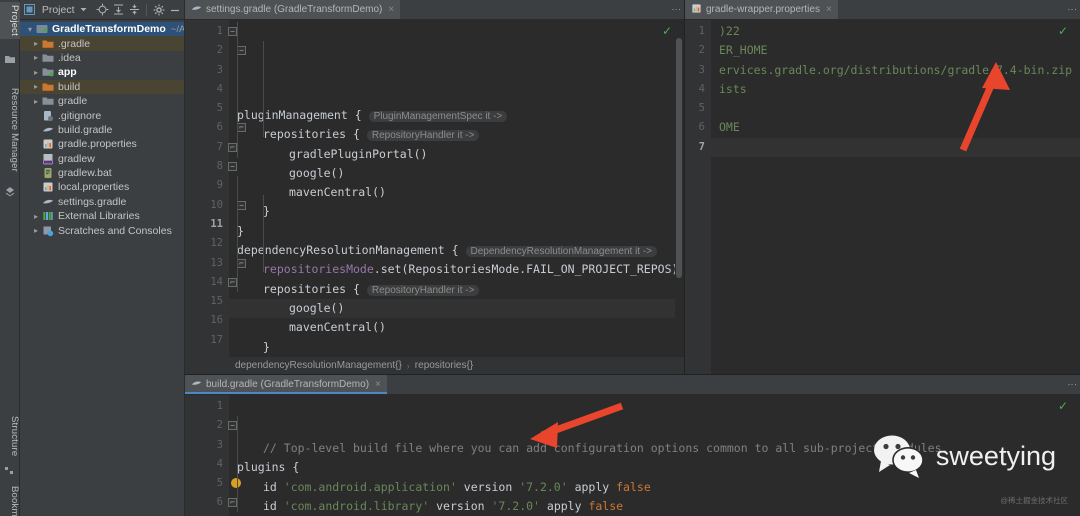 Image resolution: width=1080 pixels, height=516 pixels. What do you see at coordinates (102, 101) in the screenshot?
I see `tree-node-gradle: gradle` at bounding box center [102, 101].